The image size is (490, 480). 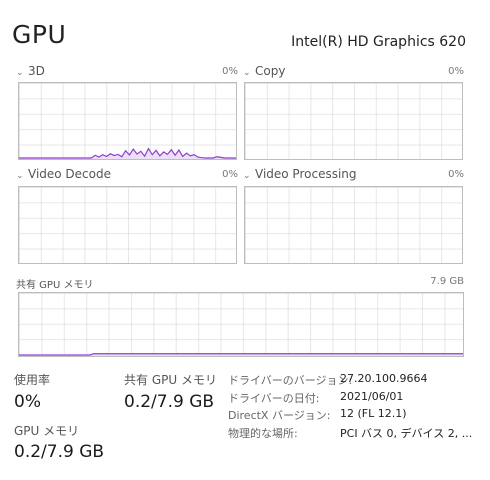 I want to click on driver-version-label: ドライバーのバージョン:, so click(x=290, y=380).